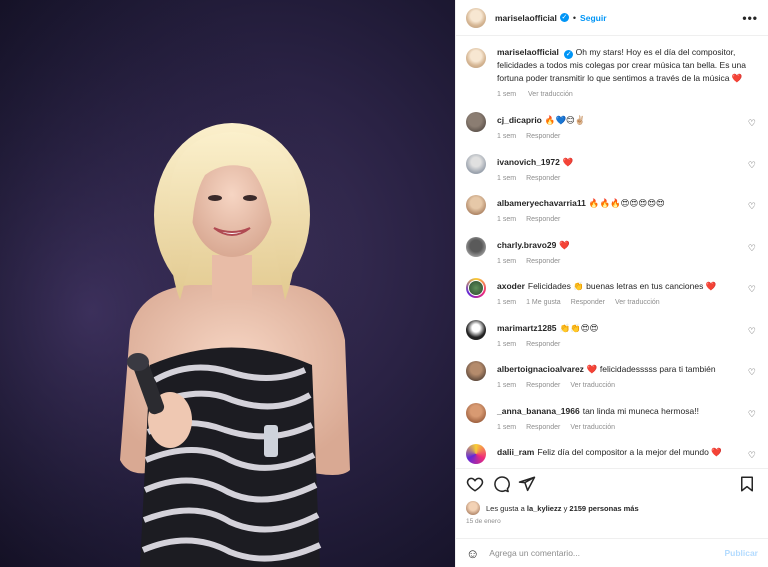  Describe the element at coordinates (612, 340) in the screenshot. I see `comment-row: marimartz1285 👏👏😍😍 1 sem Responder ♡` at that location.